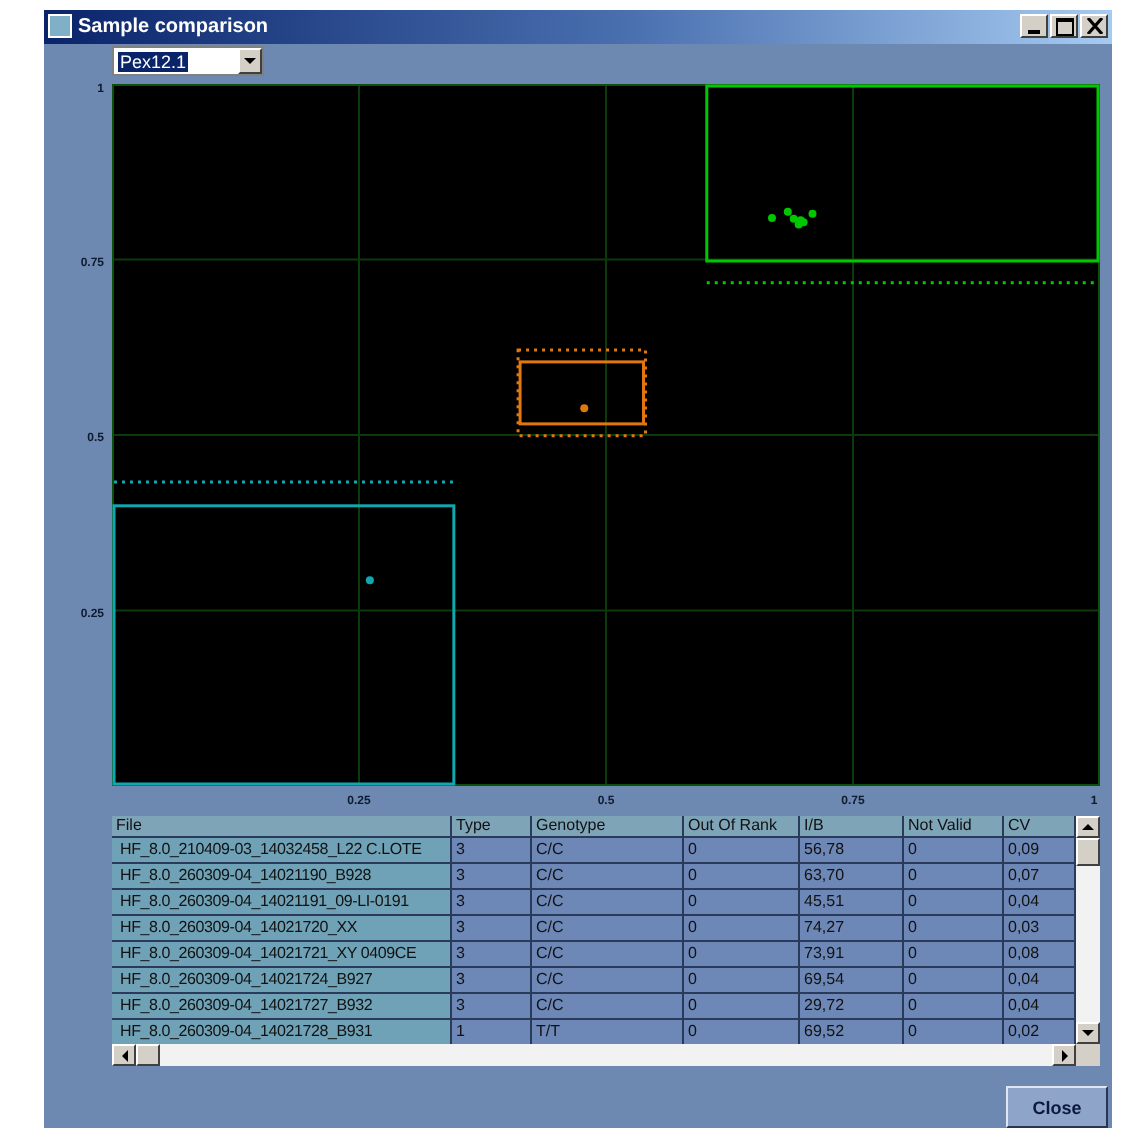 This screenshot has width=1132, height=1128. I want to click on table-cell: HF_8.0_260309-04_14021727_B932, so click(282, 1006).